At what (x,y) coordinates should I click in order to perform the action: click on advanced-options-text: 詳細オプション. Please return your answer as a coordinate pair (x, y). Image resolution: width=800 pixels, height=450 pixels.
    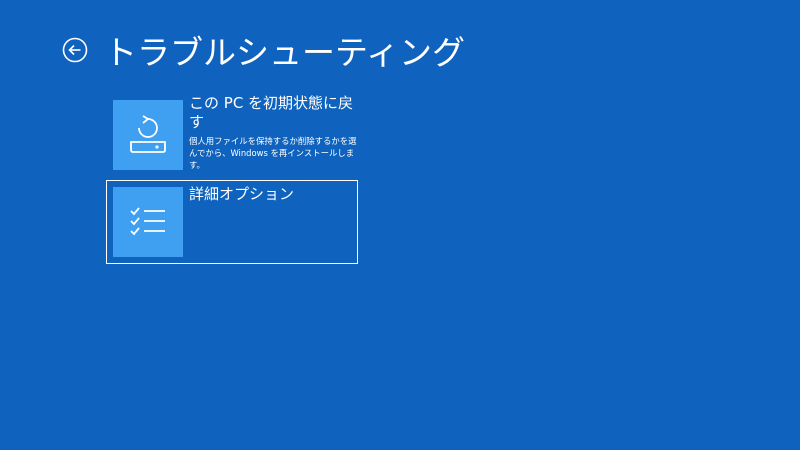
    Looking at the image, I should click on (275, 194).